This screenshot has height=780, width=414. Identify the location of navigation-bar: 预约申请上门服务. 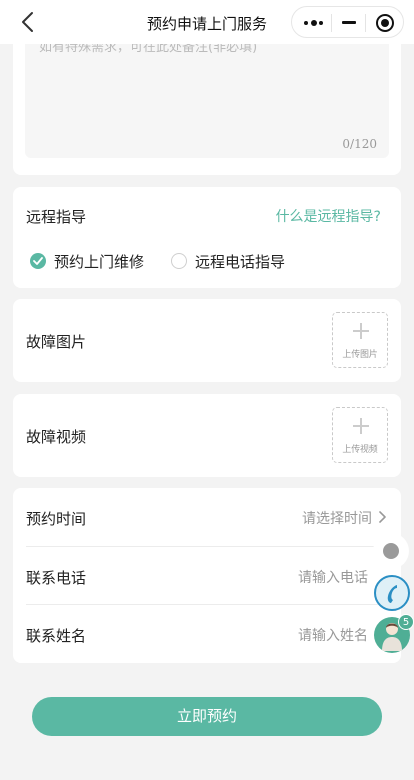
(207, 22).